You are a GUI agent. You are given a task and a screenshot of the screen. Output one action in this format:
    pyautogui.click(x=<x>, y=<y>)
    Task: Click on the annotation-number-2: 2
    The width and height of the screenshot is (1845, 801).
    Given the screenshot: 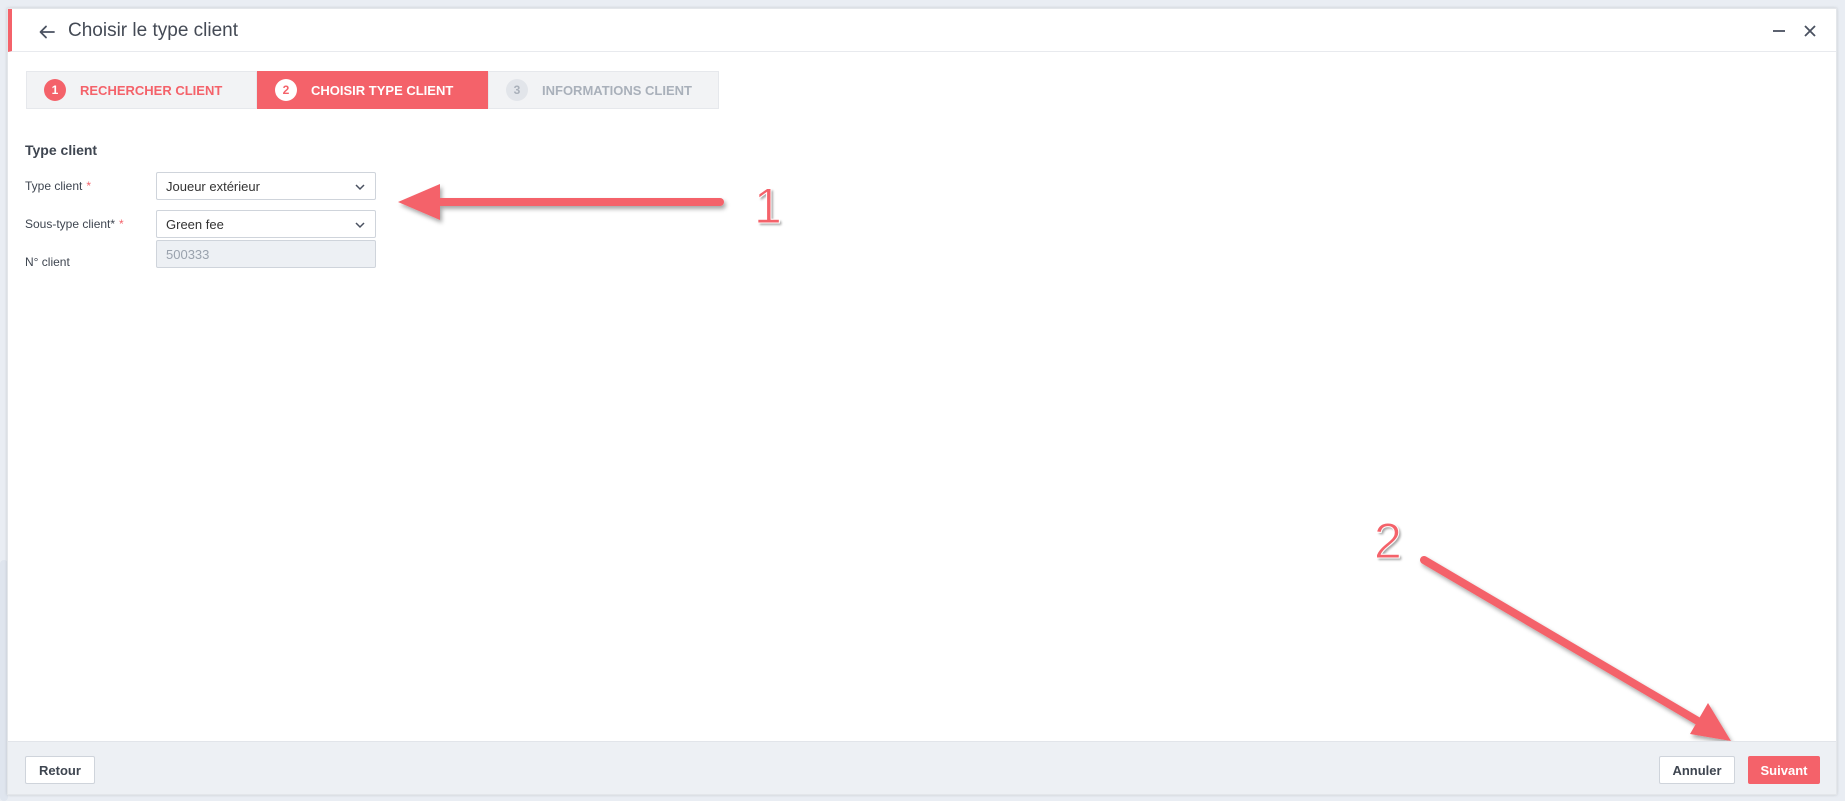 What is the action you would take?
    pyautogui.click(x=1388, y=541)
    